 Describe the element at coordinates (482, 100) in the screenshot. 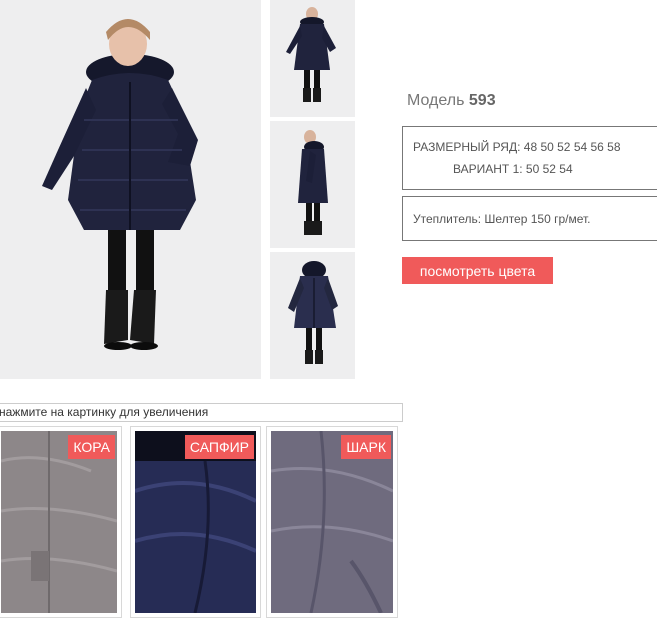

I see `model-number: 593` at that location.